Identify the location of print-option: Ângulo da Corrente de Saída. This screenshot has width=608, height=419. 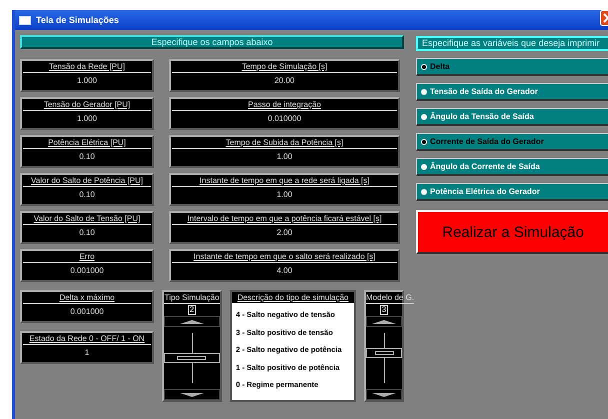
(512, 167).